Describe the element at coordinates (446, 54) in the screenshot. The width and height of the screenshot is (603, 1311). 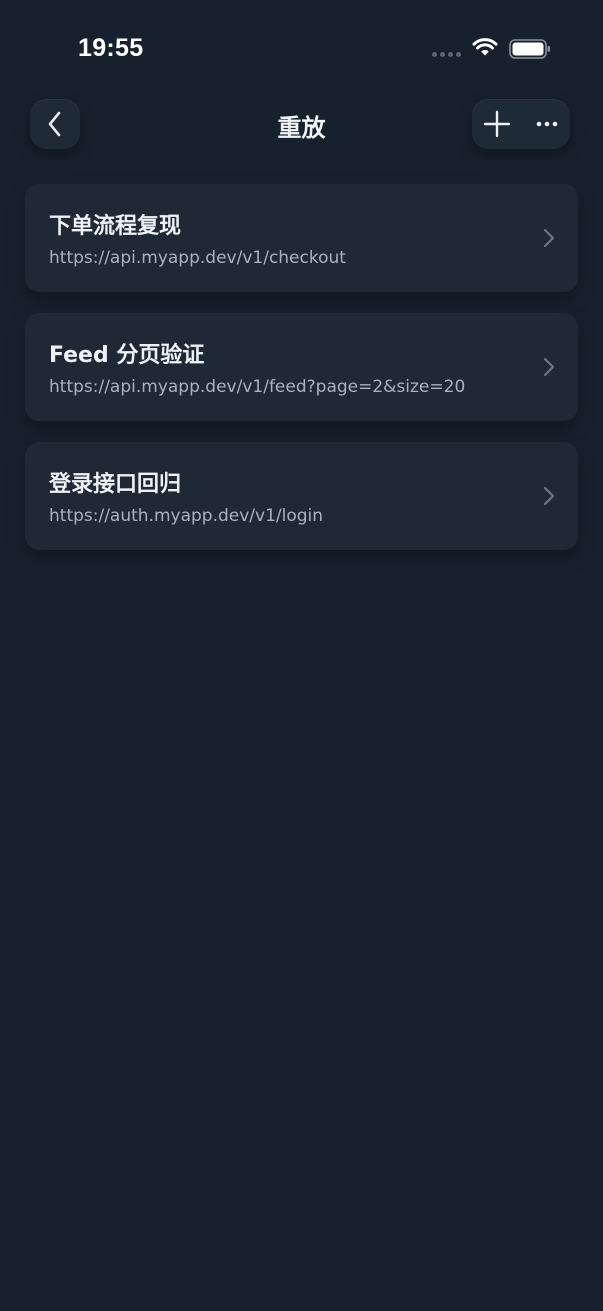
I see `cellular-signal-icon` at that location.